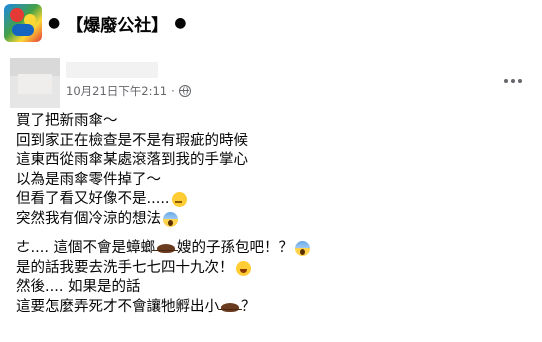 Image resolution: width=542 pixels, height=342 pixels. What do you see at coordinates (506, 81) in the screenshot?
I see `more-options-icon` at bounding box center [506, 81].